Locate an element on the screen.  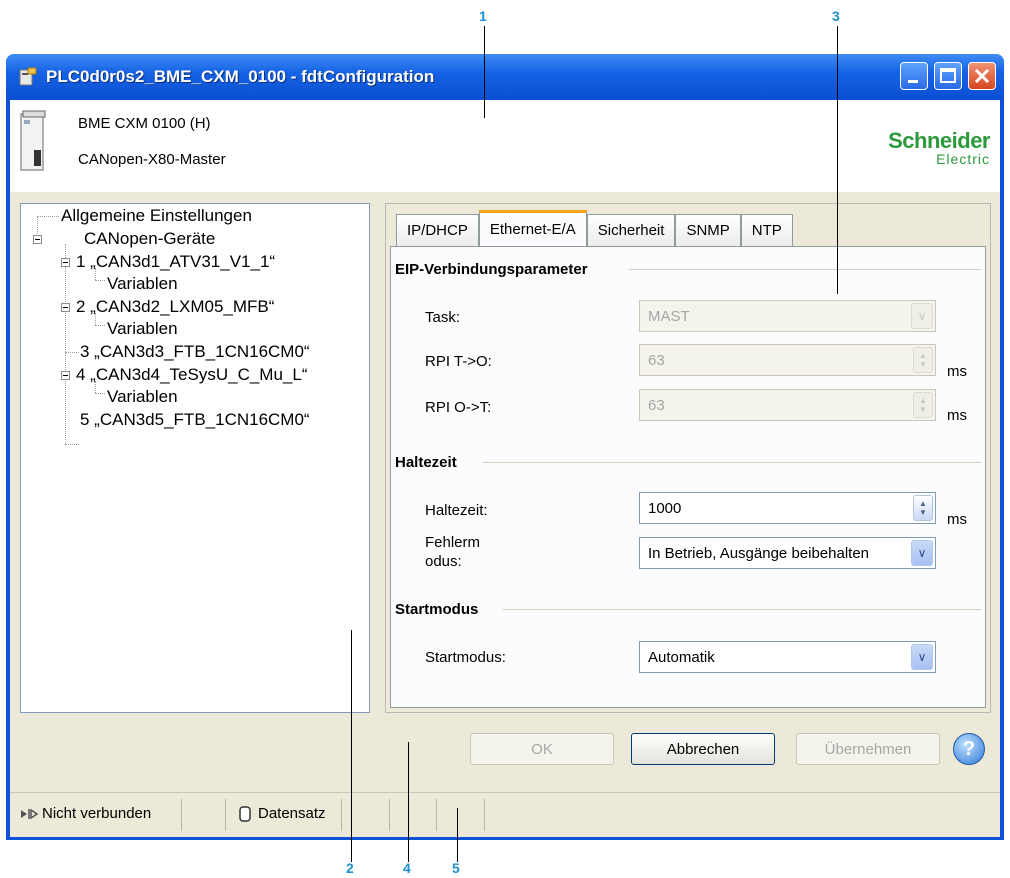
tree-item-label: 5 „CAN3d5_FTB_1CN16CM0“ is located at coordinates (195, 419).